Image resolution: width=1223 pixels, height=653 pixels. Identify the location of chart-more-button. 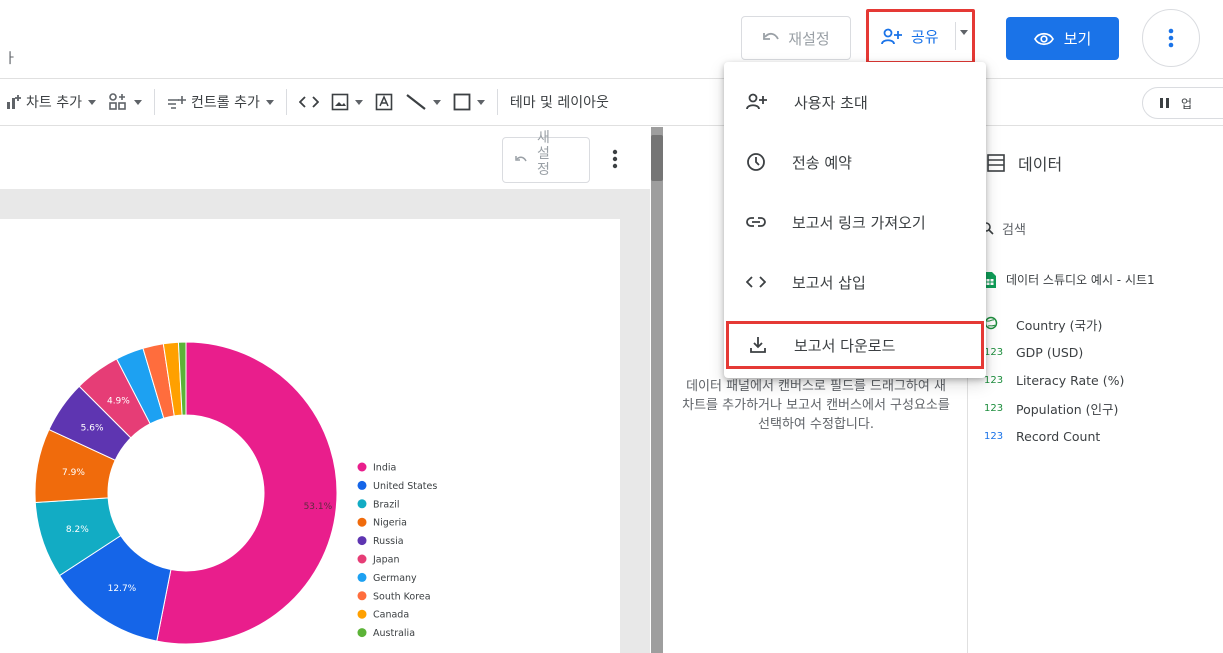
(615, 161).